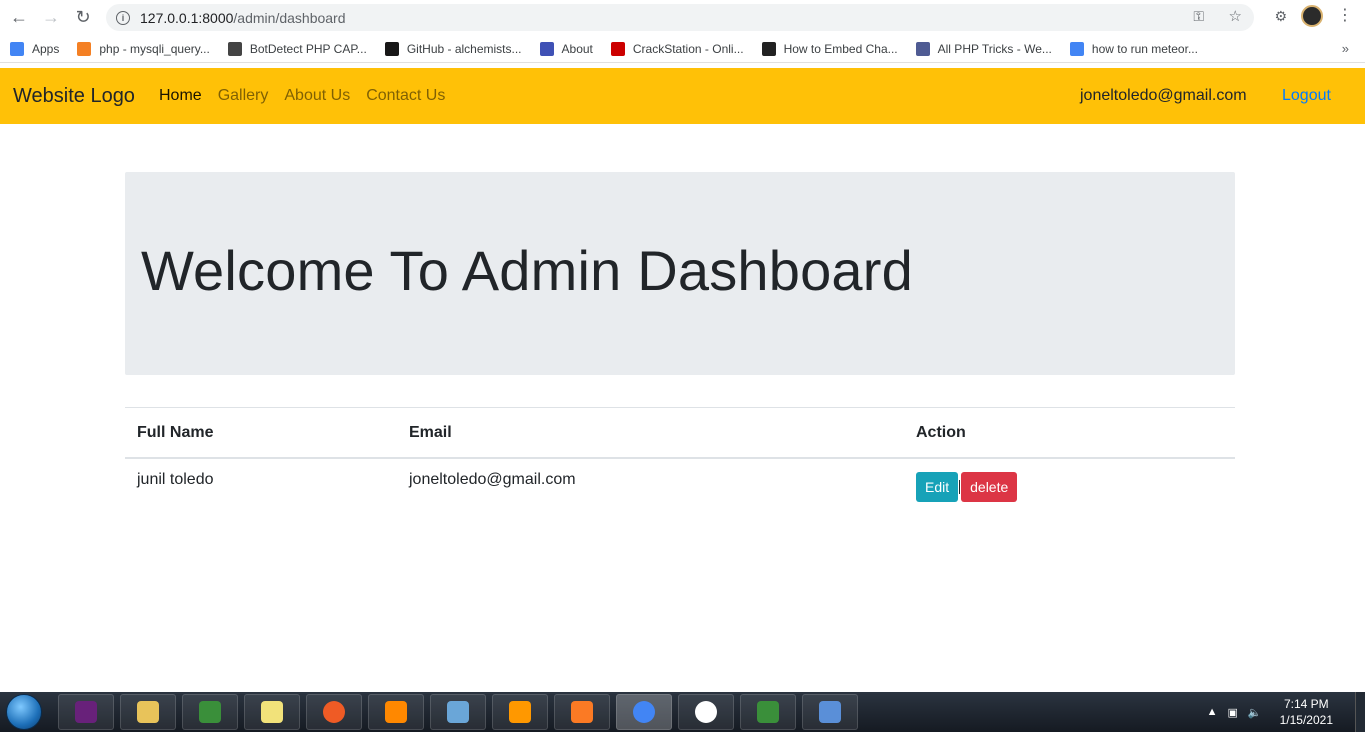 Image resolution: width=1365 pixels, height=732 pixels. I want to click on reload-icon: ↻, so click(83, 17).